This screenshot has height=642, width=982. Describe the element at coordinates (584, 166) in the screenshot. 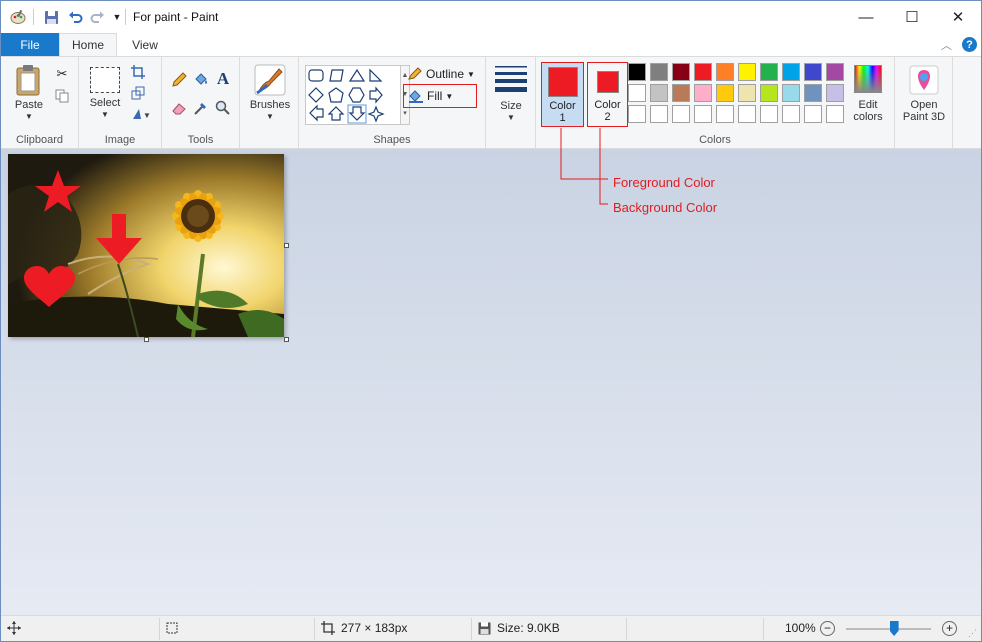

I see `annotation-lines` at that location.